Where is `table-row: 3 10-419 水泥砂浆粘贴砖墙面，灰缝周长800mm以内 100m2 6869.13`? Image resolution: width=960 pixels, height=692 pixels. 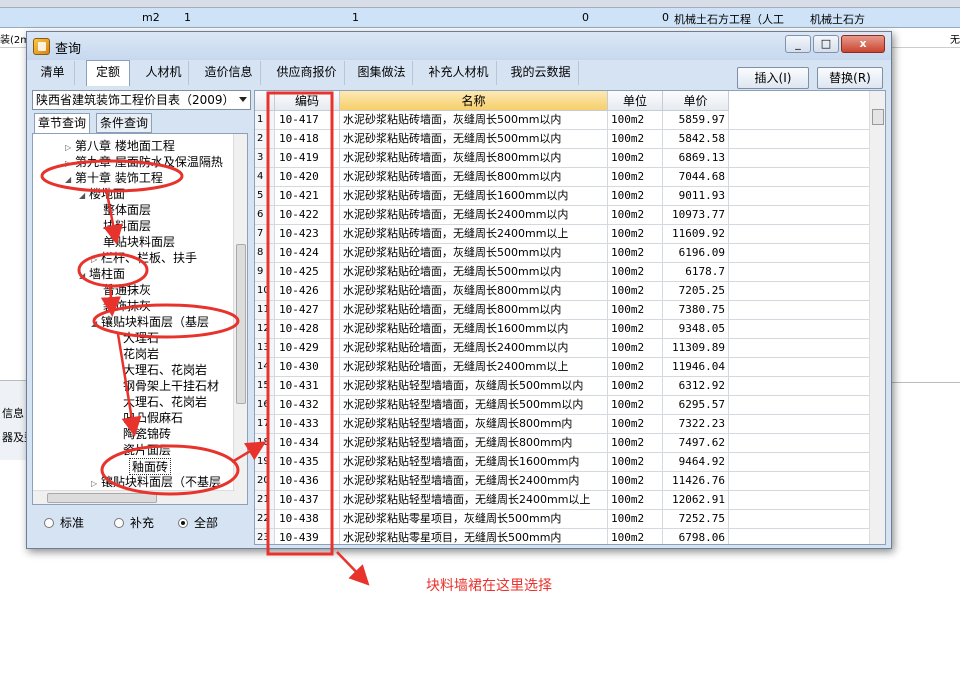 table-row: 3 10-419 水泥砂浆粘贴砖墙面，灰缝周长800mm以内 100m2 6869.13 is located at coordinates (563, 158).